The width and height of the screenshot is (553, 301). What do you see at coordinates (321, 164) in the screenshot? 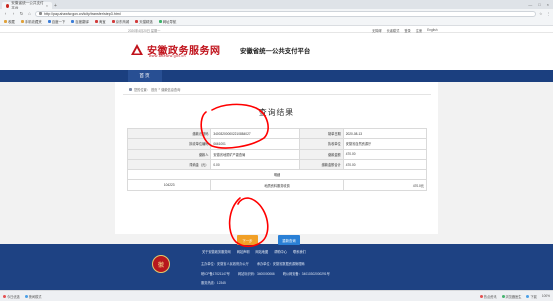
I see `label-amount-total: 缴款金额合计` at bounding box center [321, 164].